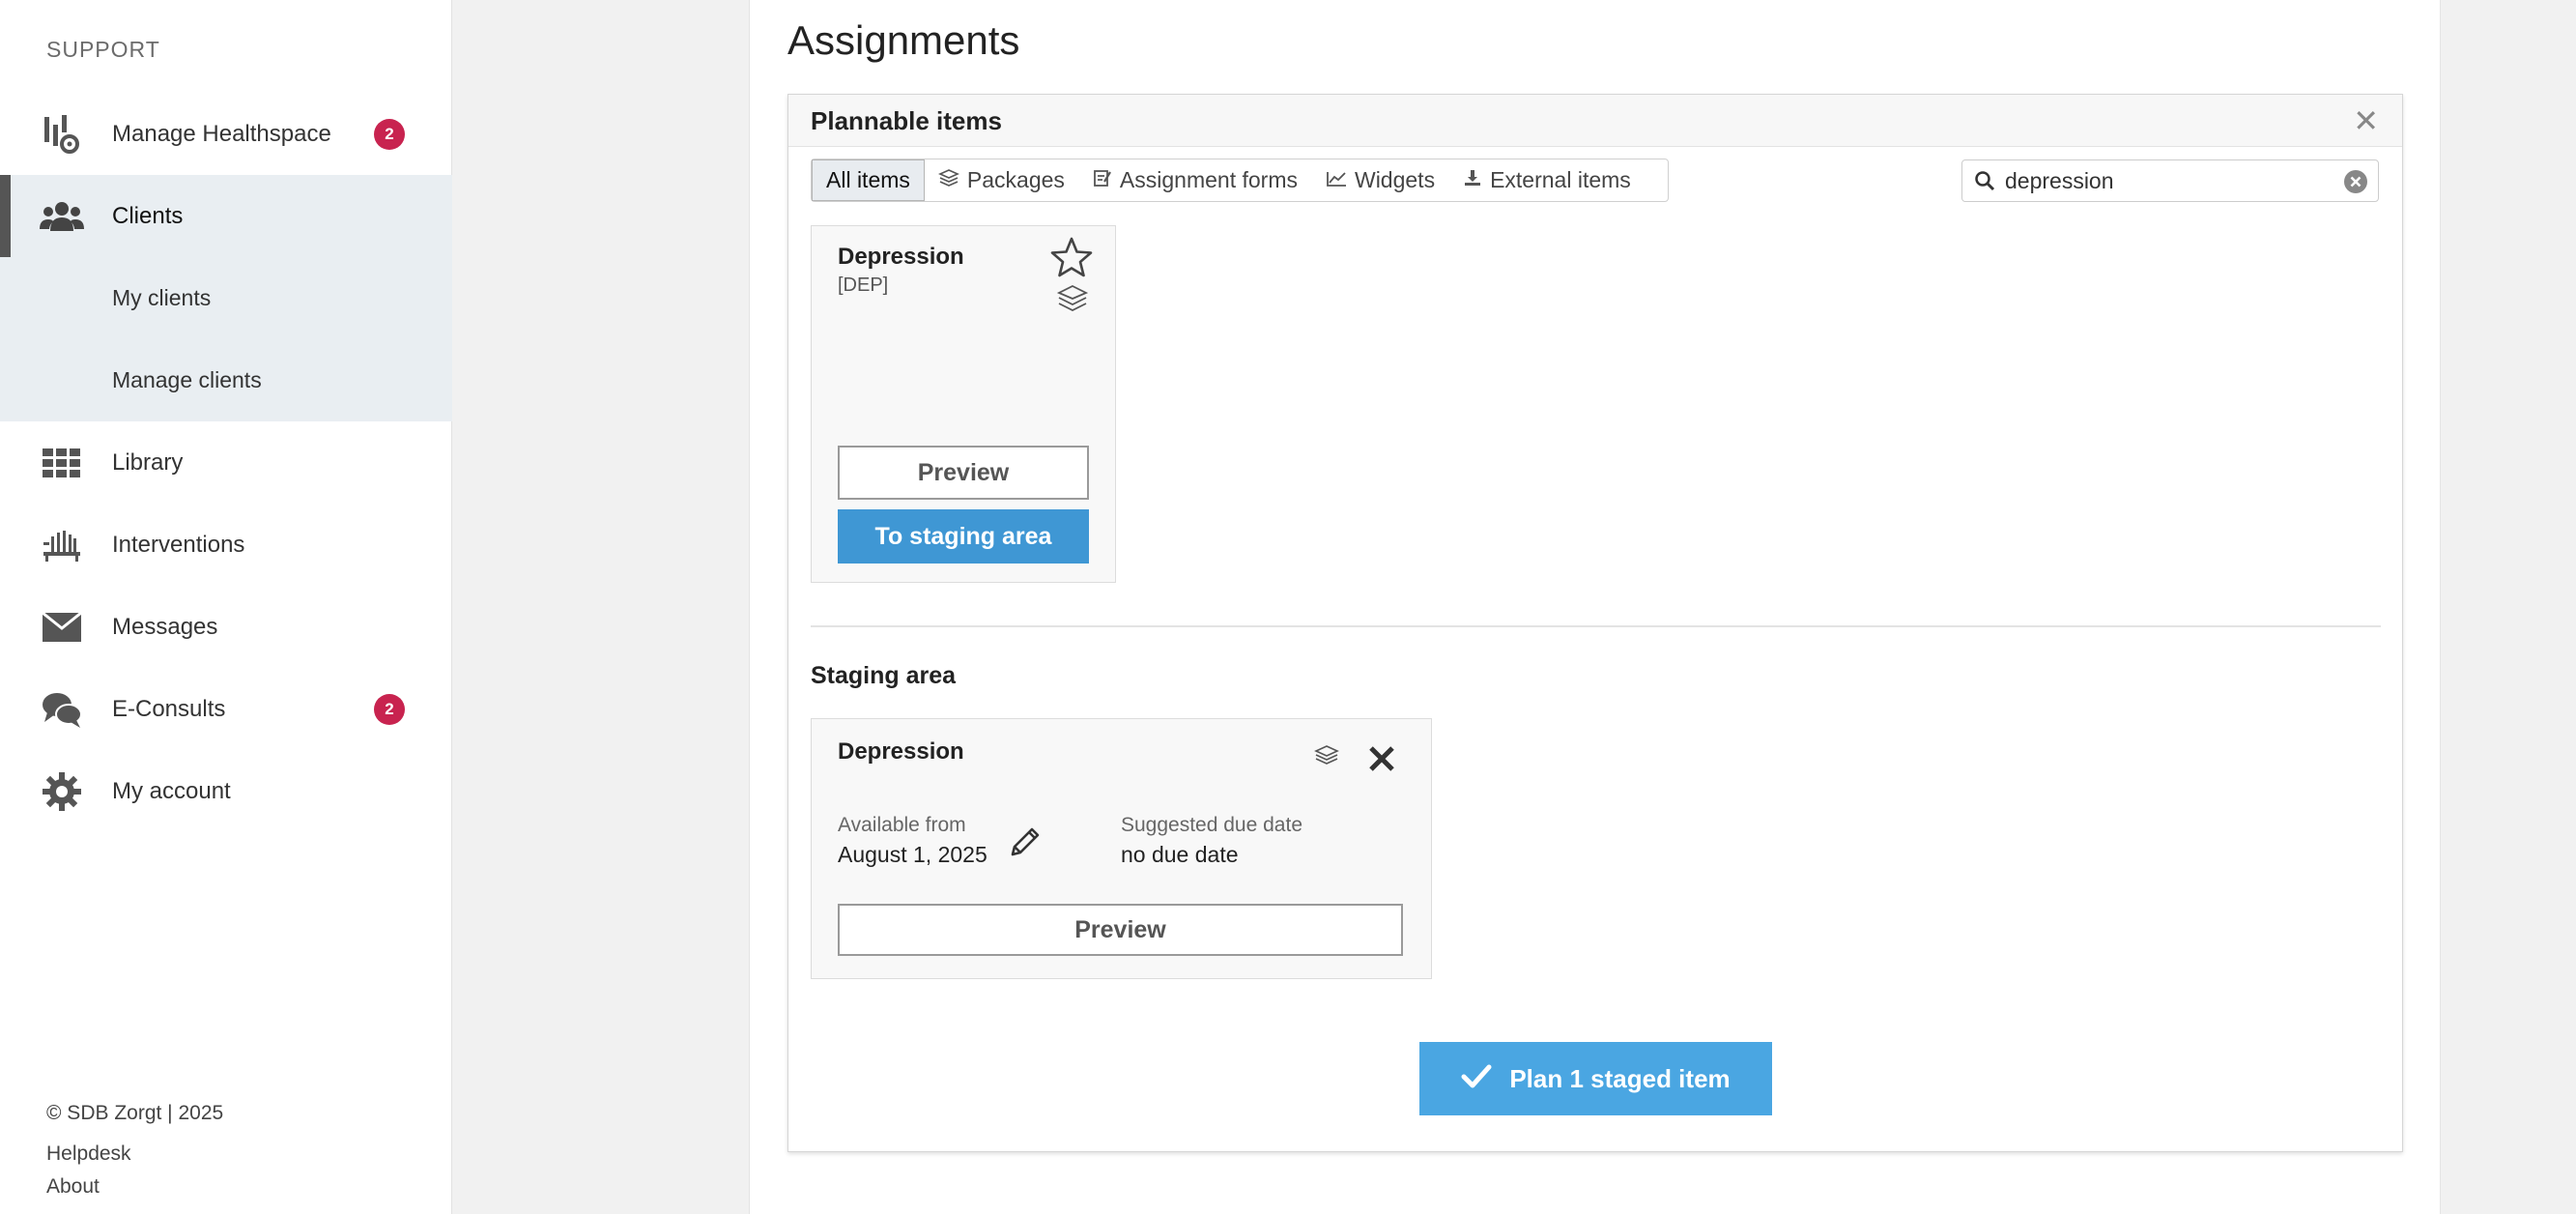 Image resolution: width=2576 pixels, height=1214 pixels. Describe the element at coordinates (226, 627) in the screenshot. I see `sidebar-item-messages: Messages` at that location.